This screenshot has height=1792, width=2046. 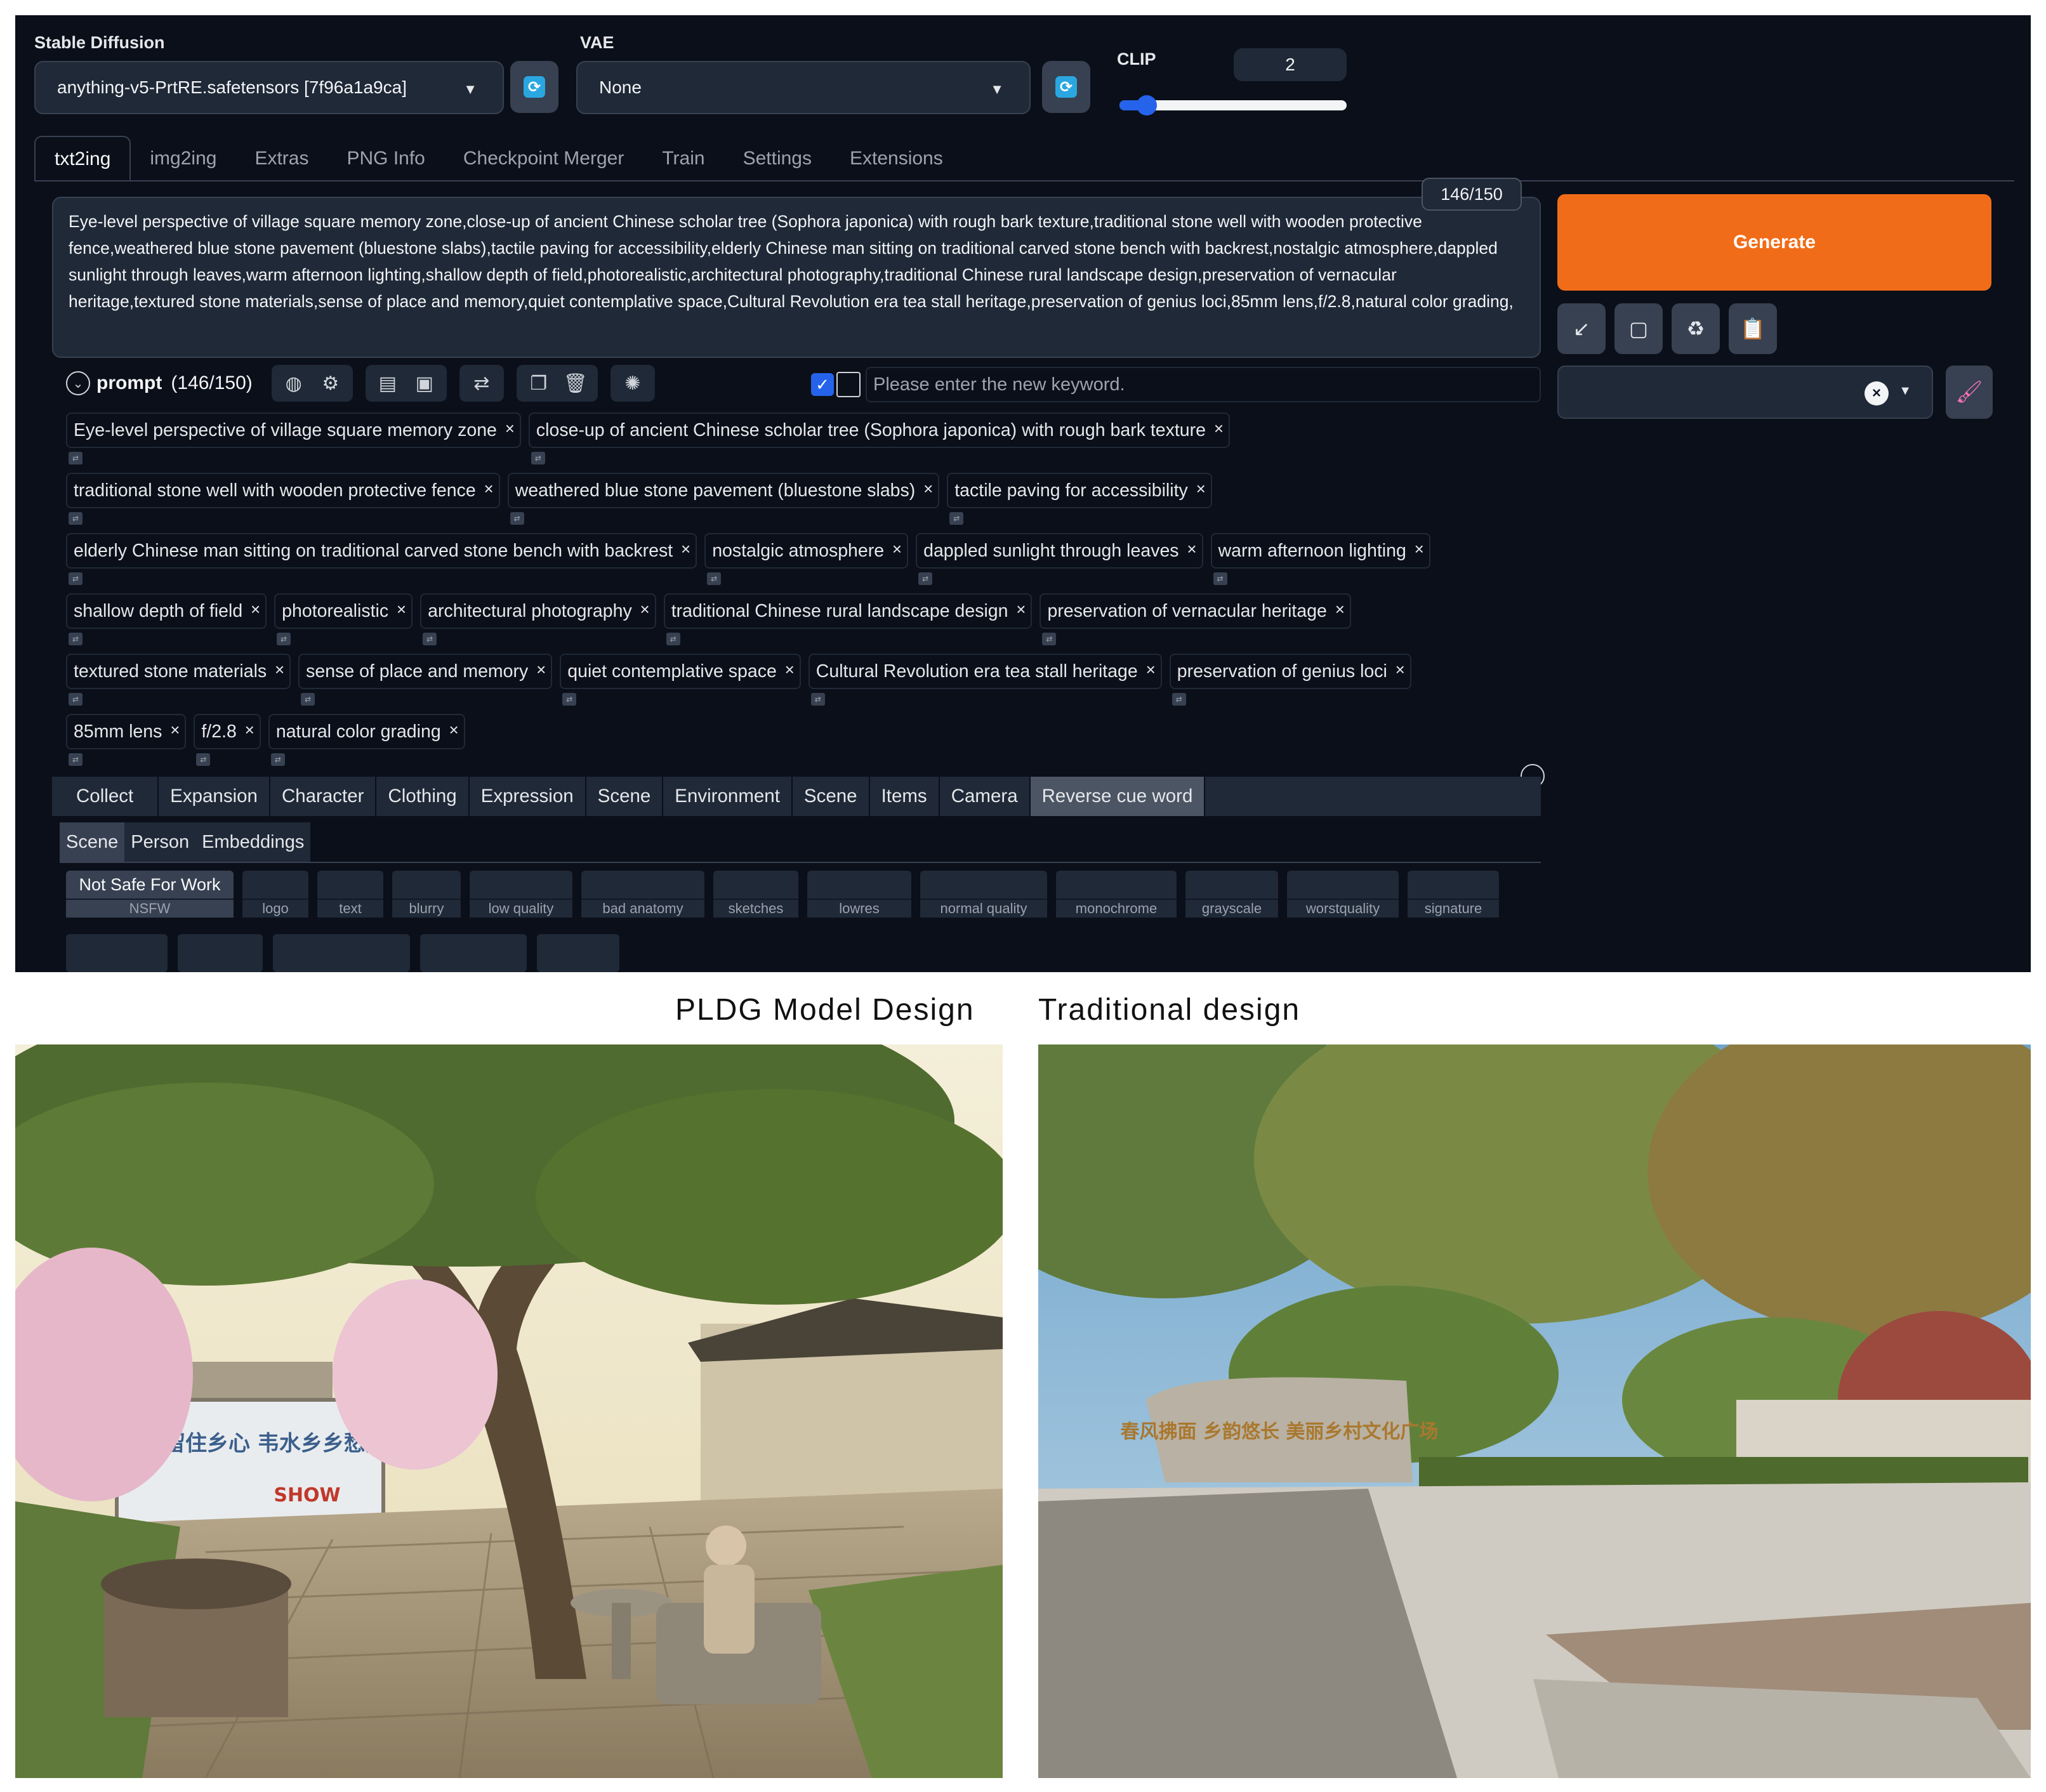 What do you see at coordinates (806, 559) in the screenshot?
I see `prompt-tag: nostalgic atmosphere × ⇄` at bounding box center [806, 559].